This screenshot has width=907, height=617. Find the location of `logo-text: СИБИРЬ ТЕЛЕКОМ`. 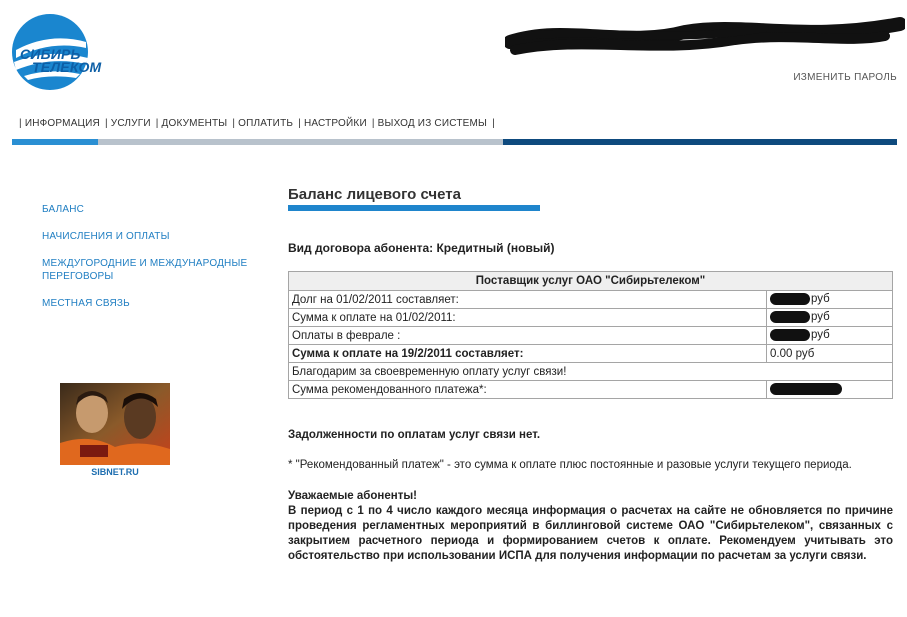

logo-text: СИБИРЬ ТЕЛЕКОМ is located at coordinates (56, 61).